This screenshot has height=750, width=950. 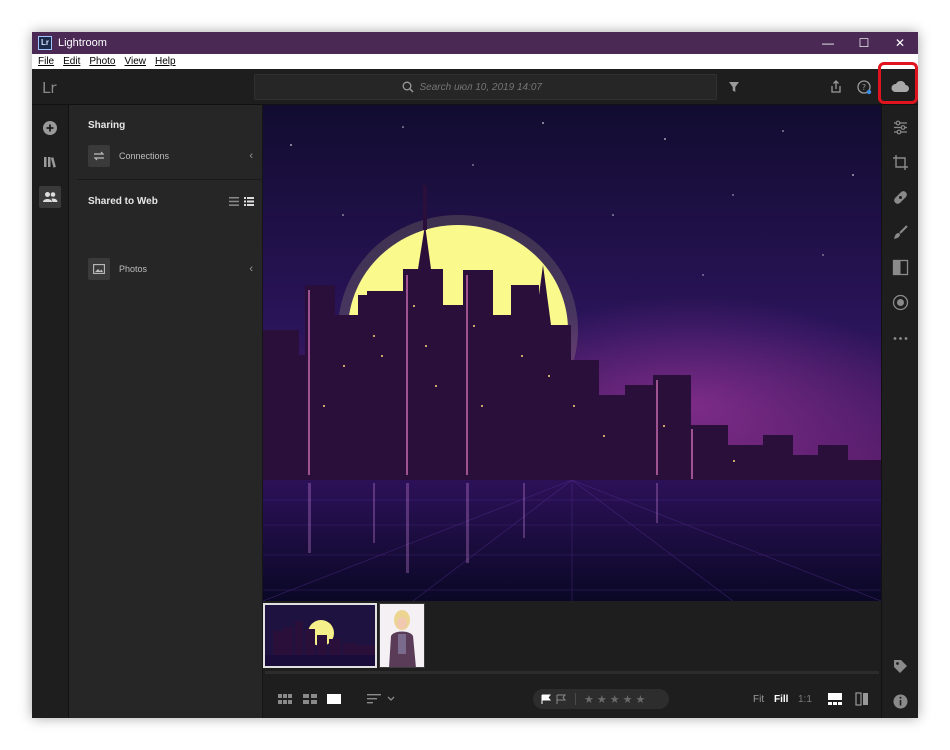 What do you see at coordinates (900, 666) in the screenshot?
I see `keyword-tag-icon` at bounding box center [900, 666].